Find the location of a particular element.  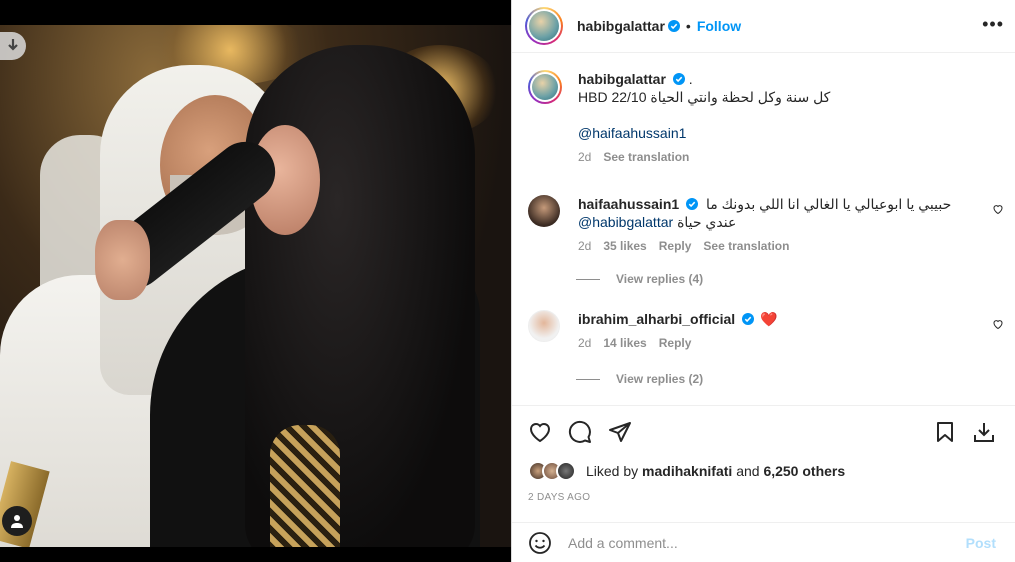

post-comment-button: Post is located at coordinates (981, 543).